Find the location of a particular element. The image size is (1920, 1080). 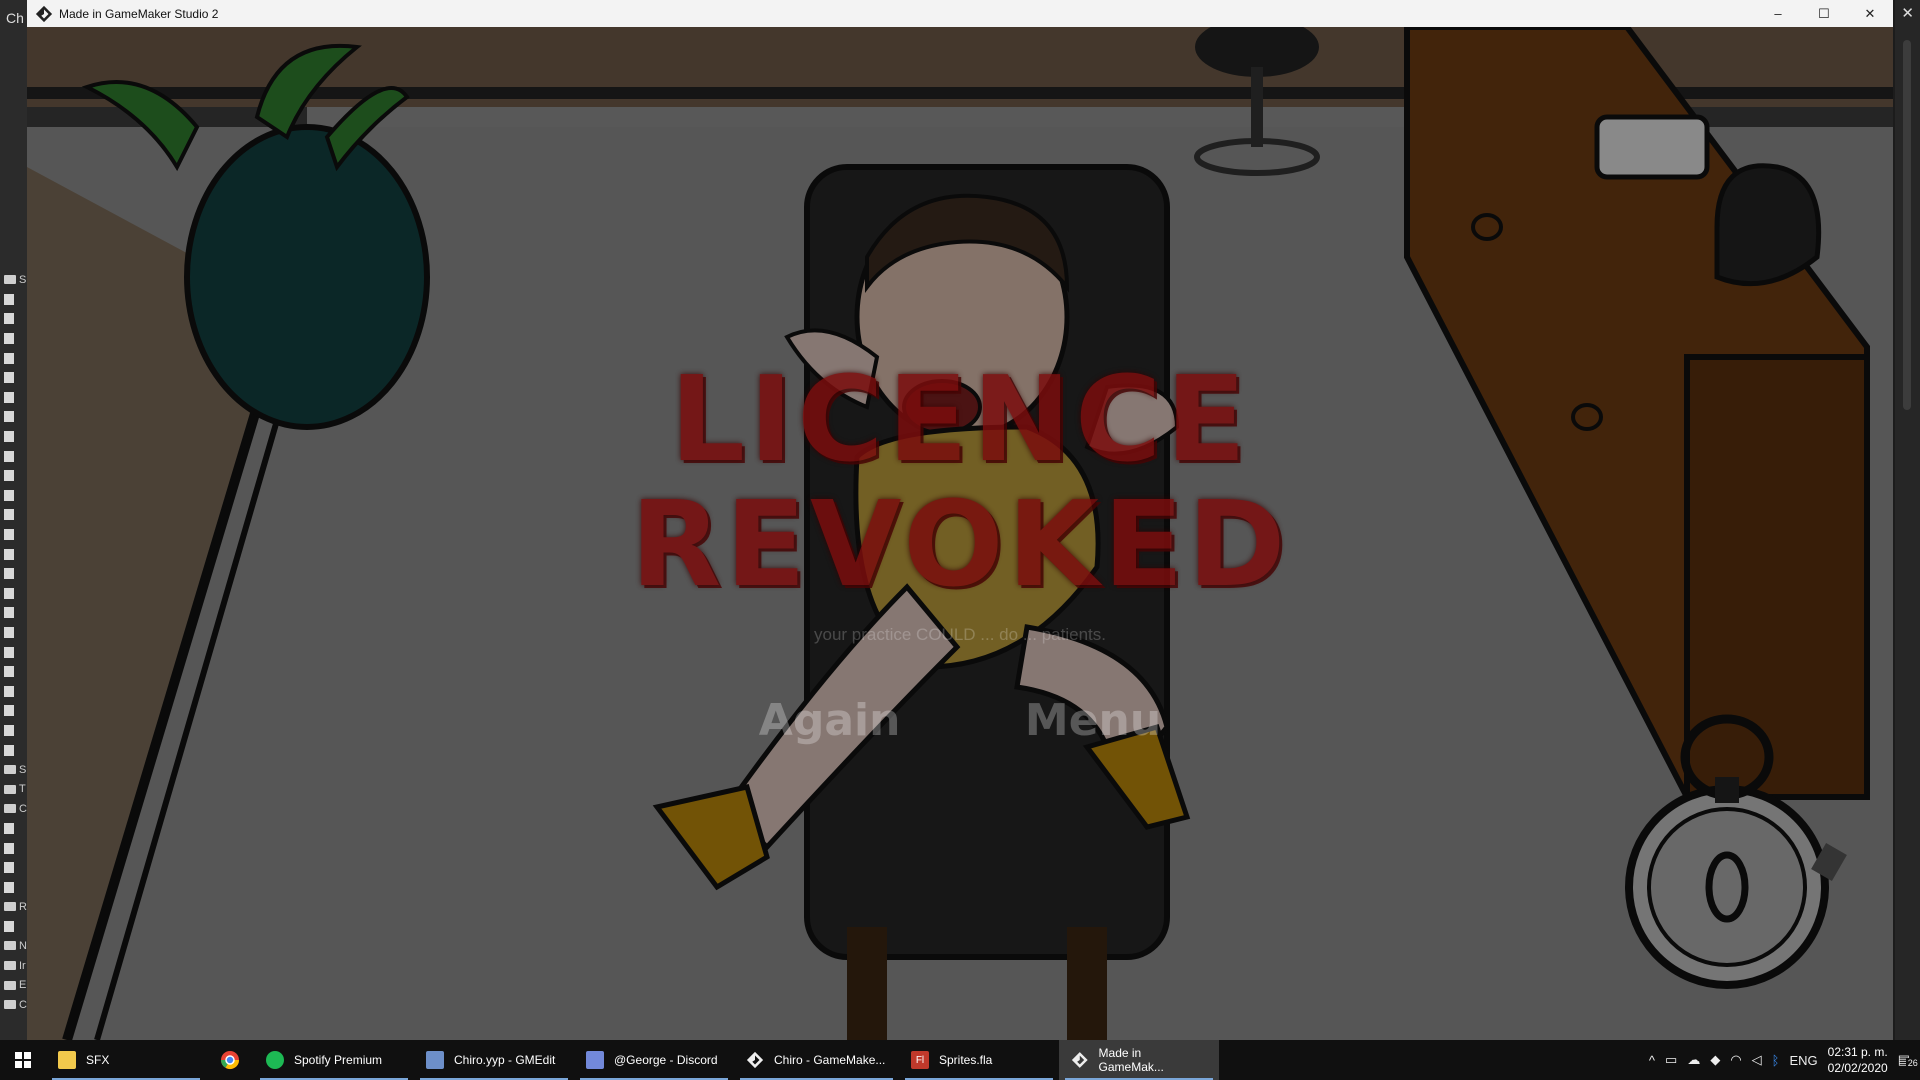

notification-count: 26 is located at coordinates (1912, 1063).